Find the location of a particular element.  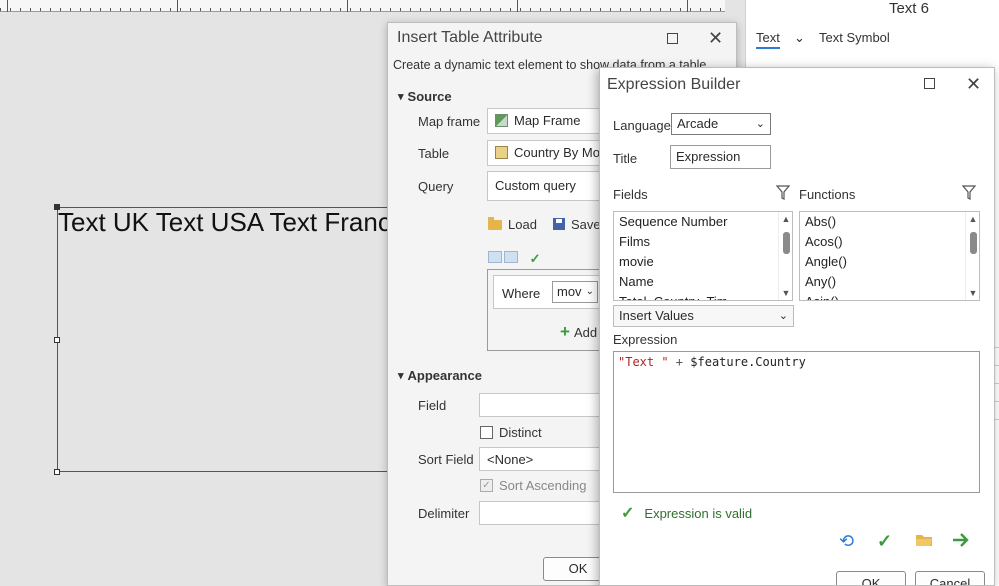

appearance-section-header: ▾ Appearance is located at coordinates (440, 375).